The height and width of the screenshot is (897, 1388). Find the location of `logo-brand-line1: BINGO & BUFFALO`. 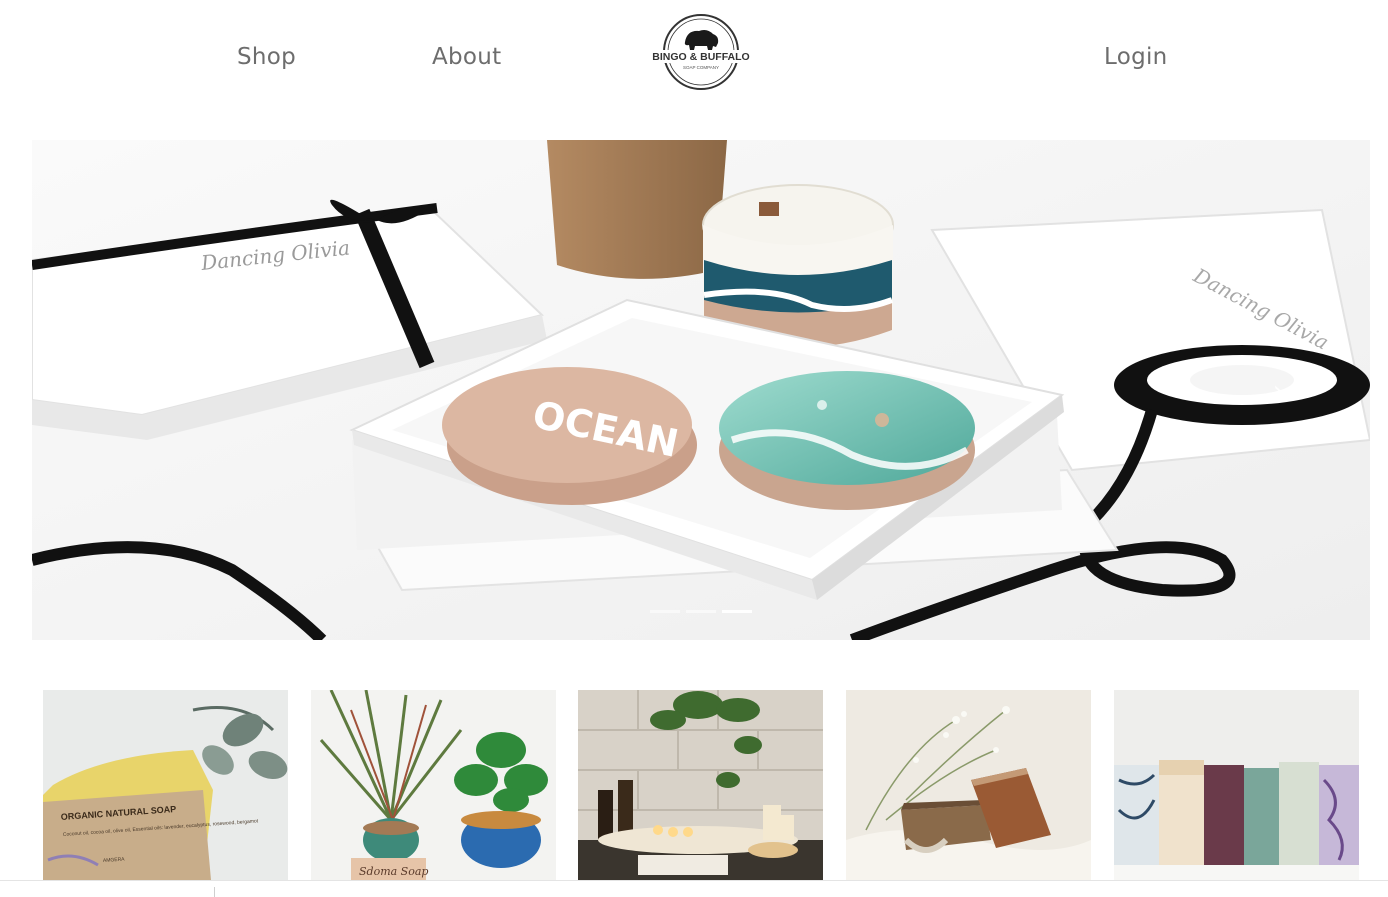

logo-brand-line1: BINGO & BUFFALO is located at coordinates (700, 57).